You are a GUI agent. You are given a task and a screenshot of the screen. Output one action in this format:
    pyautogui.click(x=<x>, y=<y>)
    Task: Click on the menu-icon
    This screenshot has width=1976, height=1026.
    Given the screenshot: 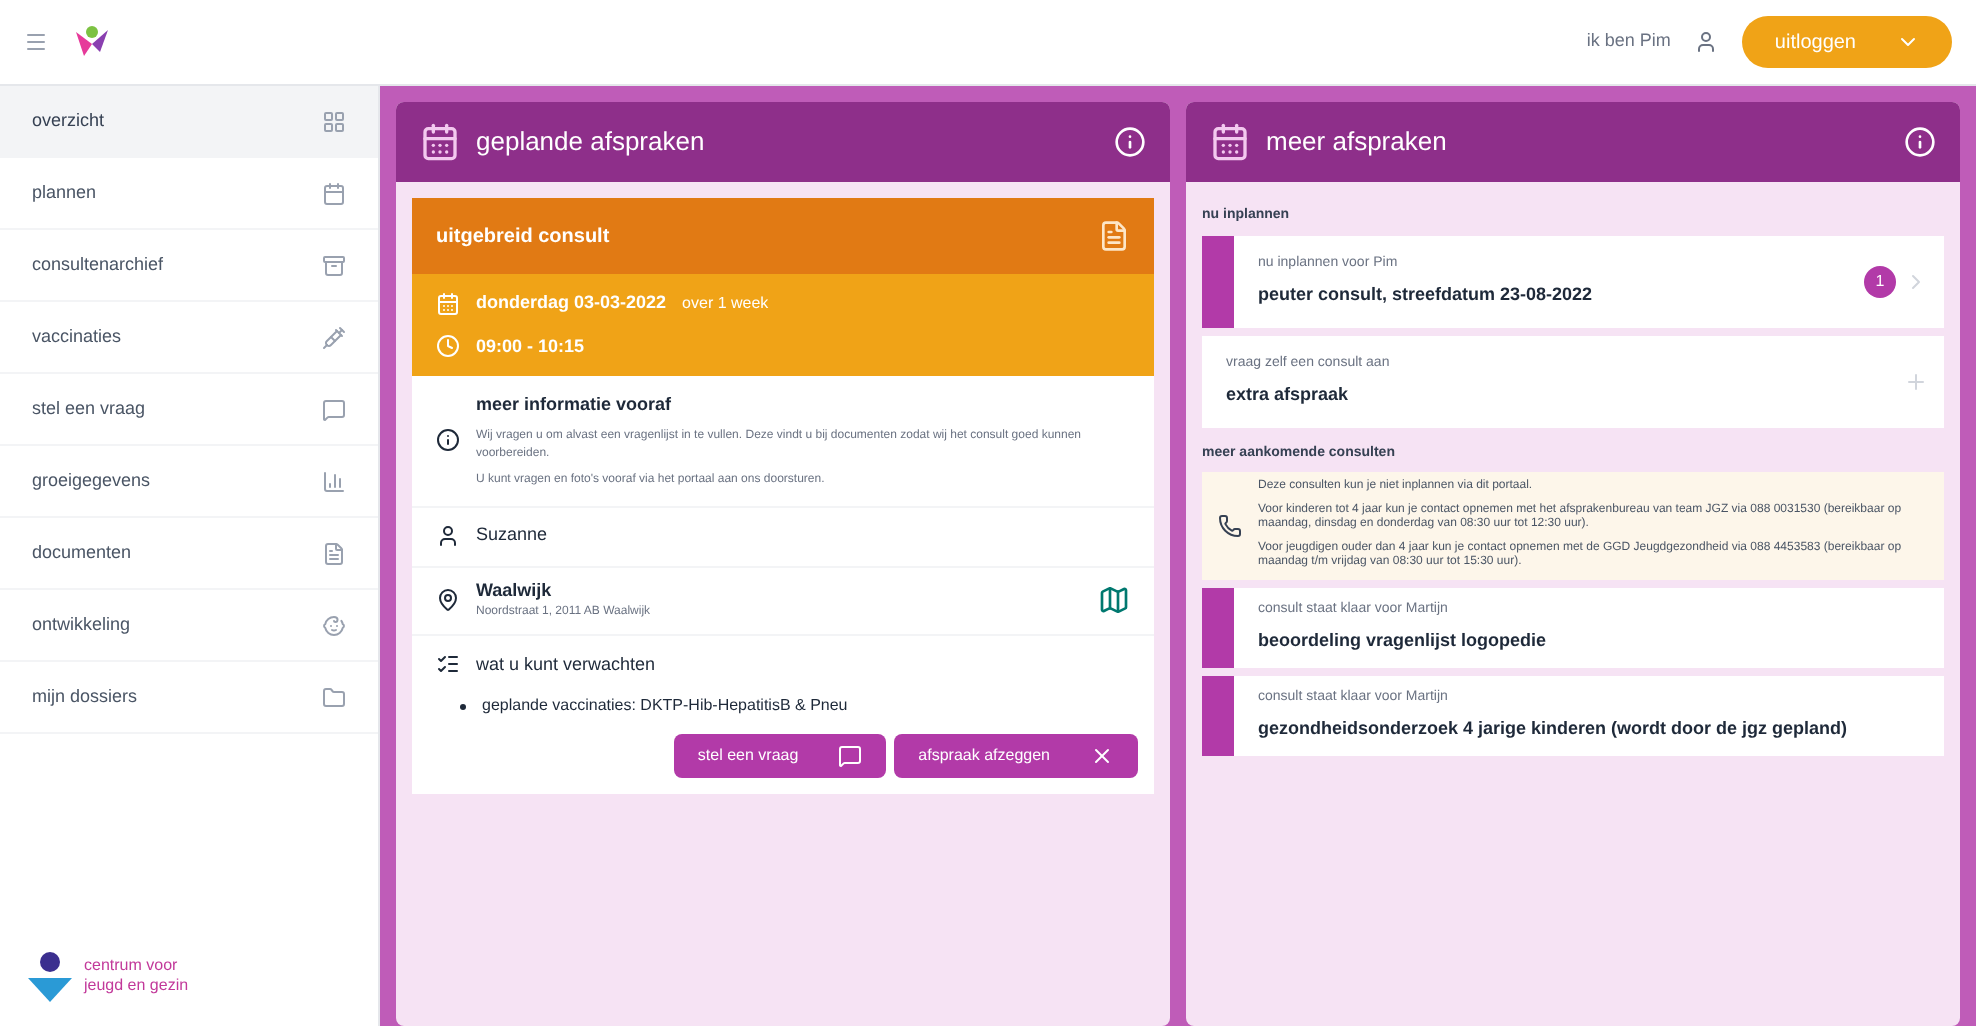 What is the action you would take?
    pyautogui.click(x=36, y=42)
    